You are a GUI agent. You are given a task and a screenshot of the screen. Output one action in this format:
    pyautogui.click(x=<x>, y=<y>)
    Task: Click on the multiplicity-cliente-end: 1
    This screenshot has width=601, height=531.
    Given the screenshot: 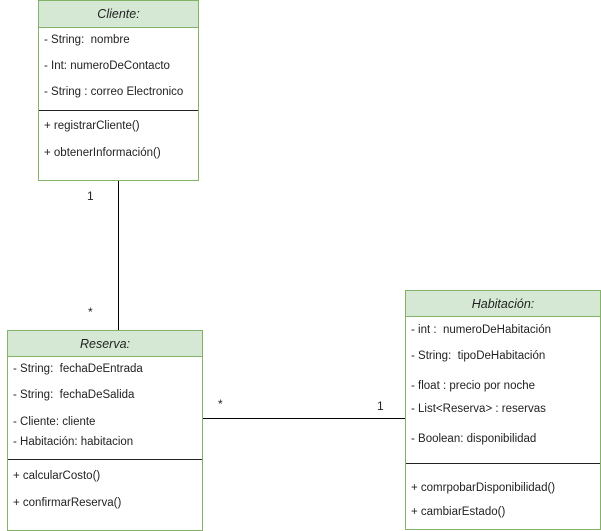 What is the action you would take?
    pyautogui.click(x=90, y=196)
    